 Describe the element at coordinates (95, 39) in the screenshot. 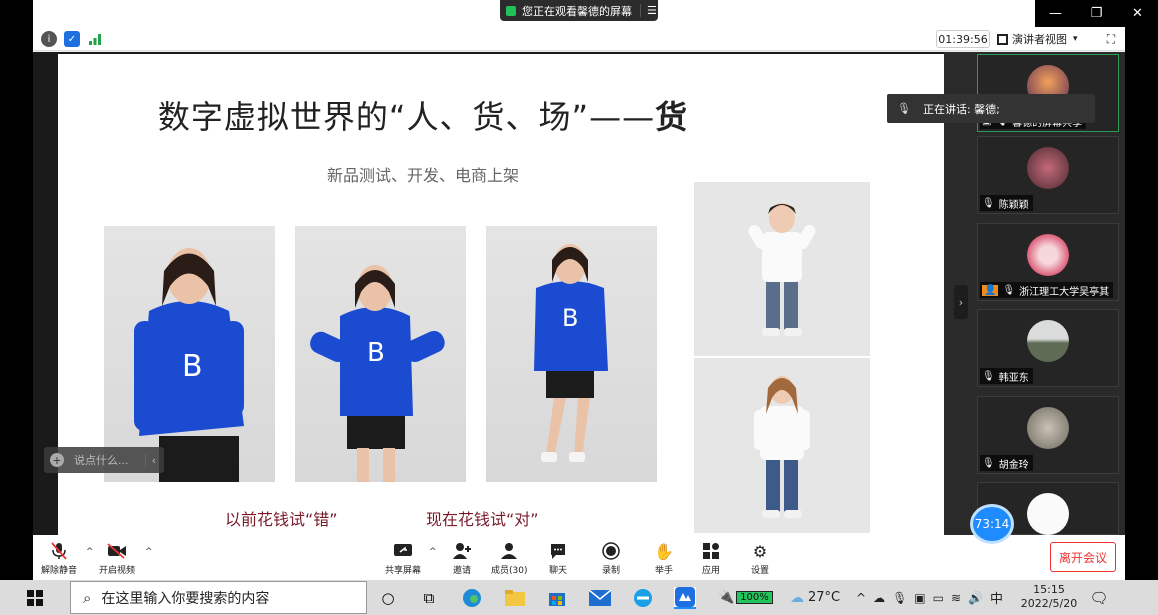

I see `signal-icon` at that location.